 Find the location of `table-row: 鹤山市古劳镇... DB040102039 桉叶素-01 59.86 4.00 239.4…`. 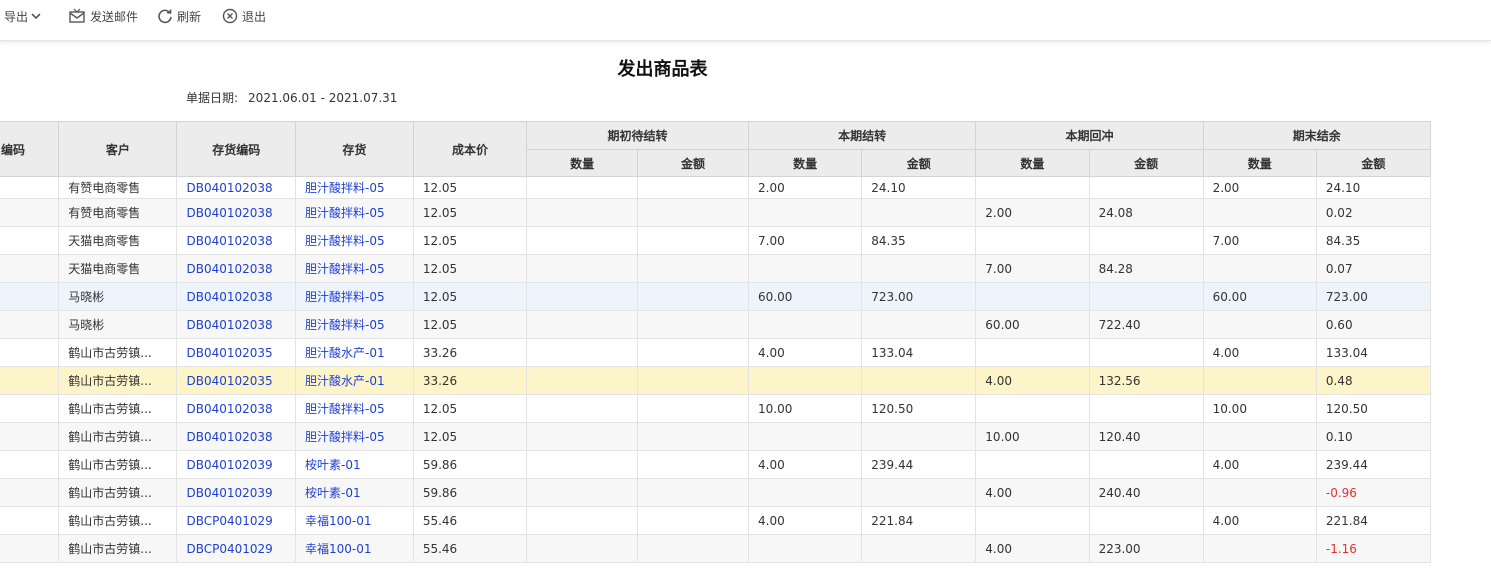

table-row: 鹤山市古劳镇... DB040102039 桉叶素-01 59.86 4.00 239.4… is located at coordinates (716, 464).